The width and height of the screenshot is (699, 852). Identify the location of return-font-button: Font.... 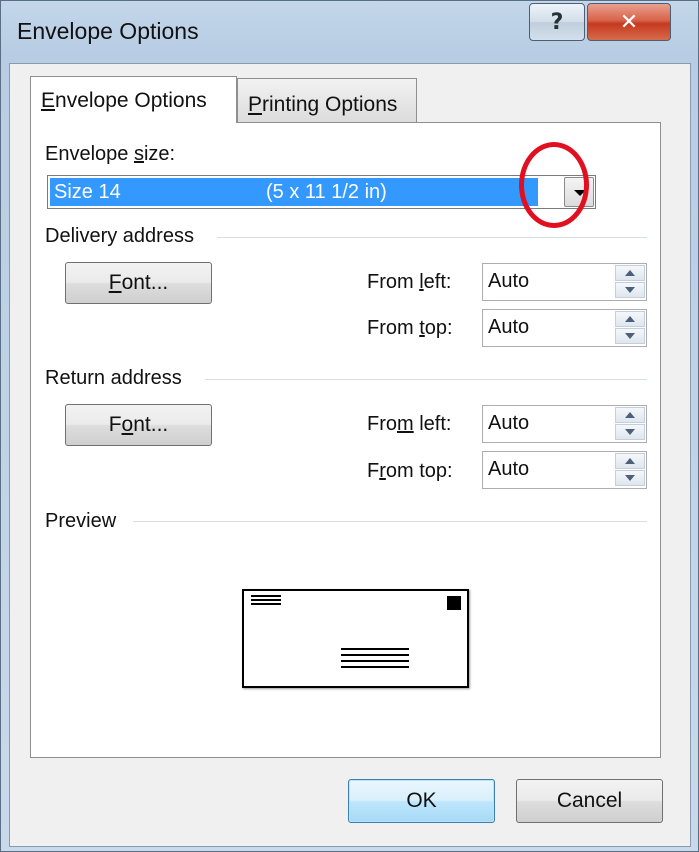
(138, 425).